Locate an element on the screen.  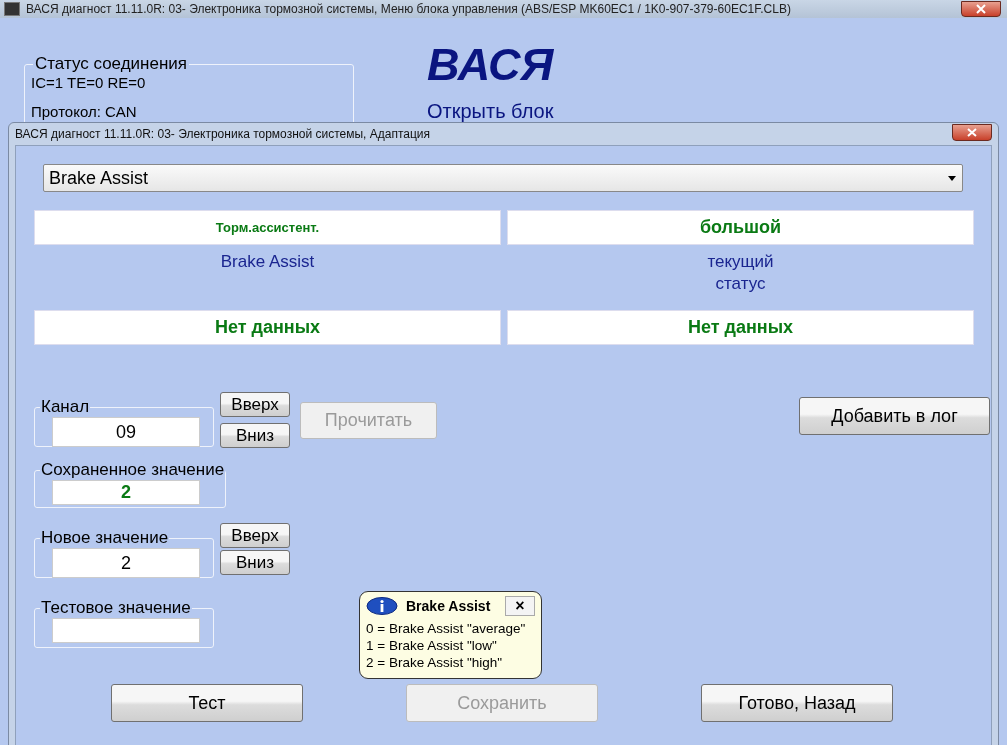
add-to-log-button: Добавить в лог is located at coordinates (894, 416).